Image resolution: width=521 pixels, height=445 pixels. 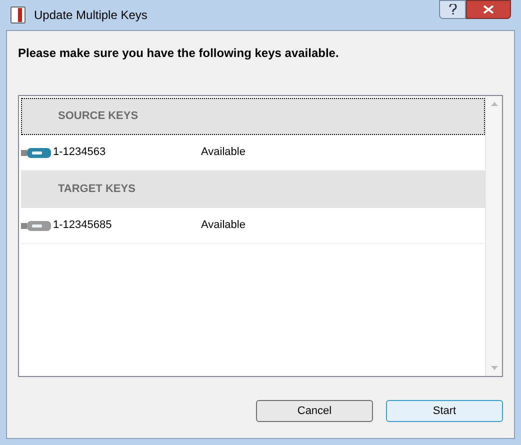 I want to click on close-icon, so click(x=488, y=9).